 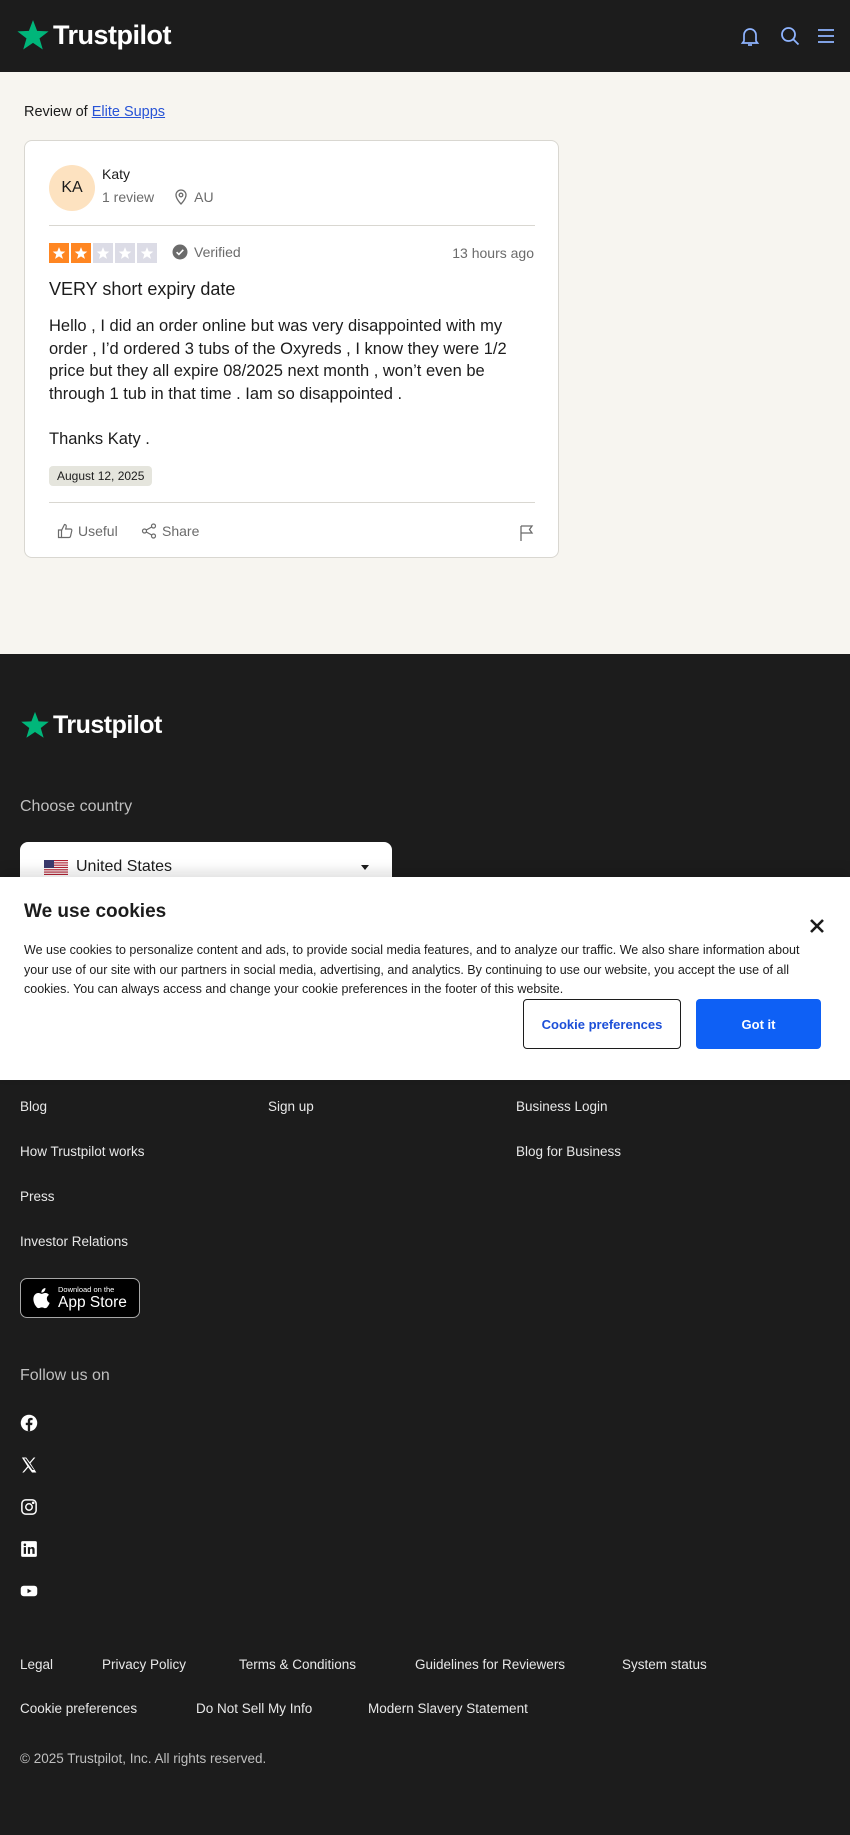 What do you see at coordinates (490, 1664) in the screenshot?
I see `legal-link: Guidelines for Reviewers` at bounding box center [490, 1664].